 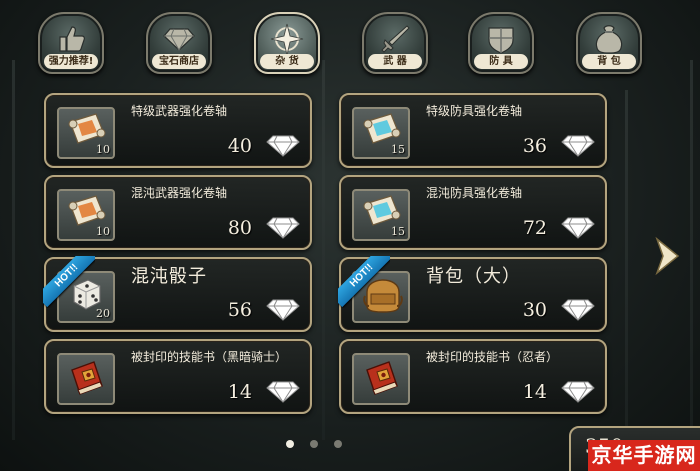 I want to click on item-name: 背包（大）, so click(x=473, y=276).